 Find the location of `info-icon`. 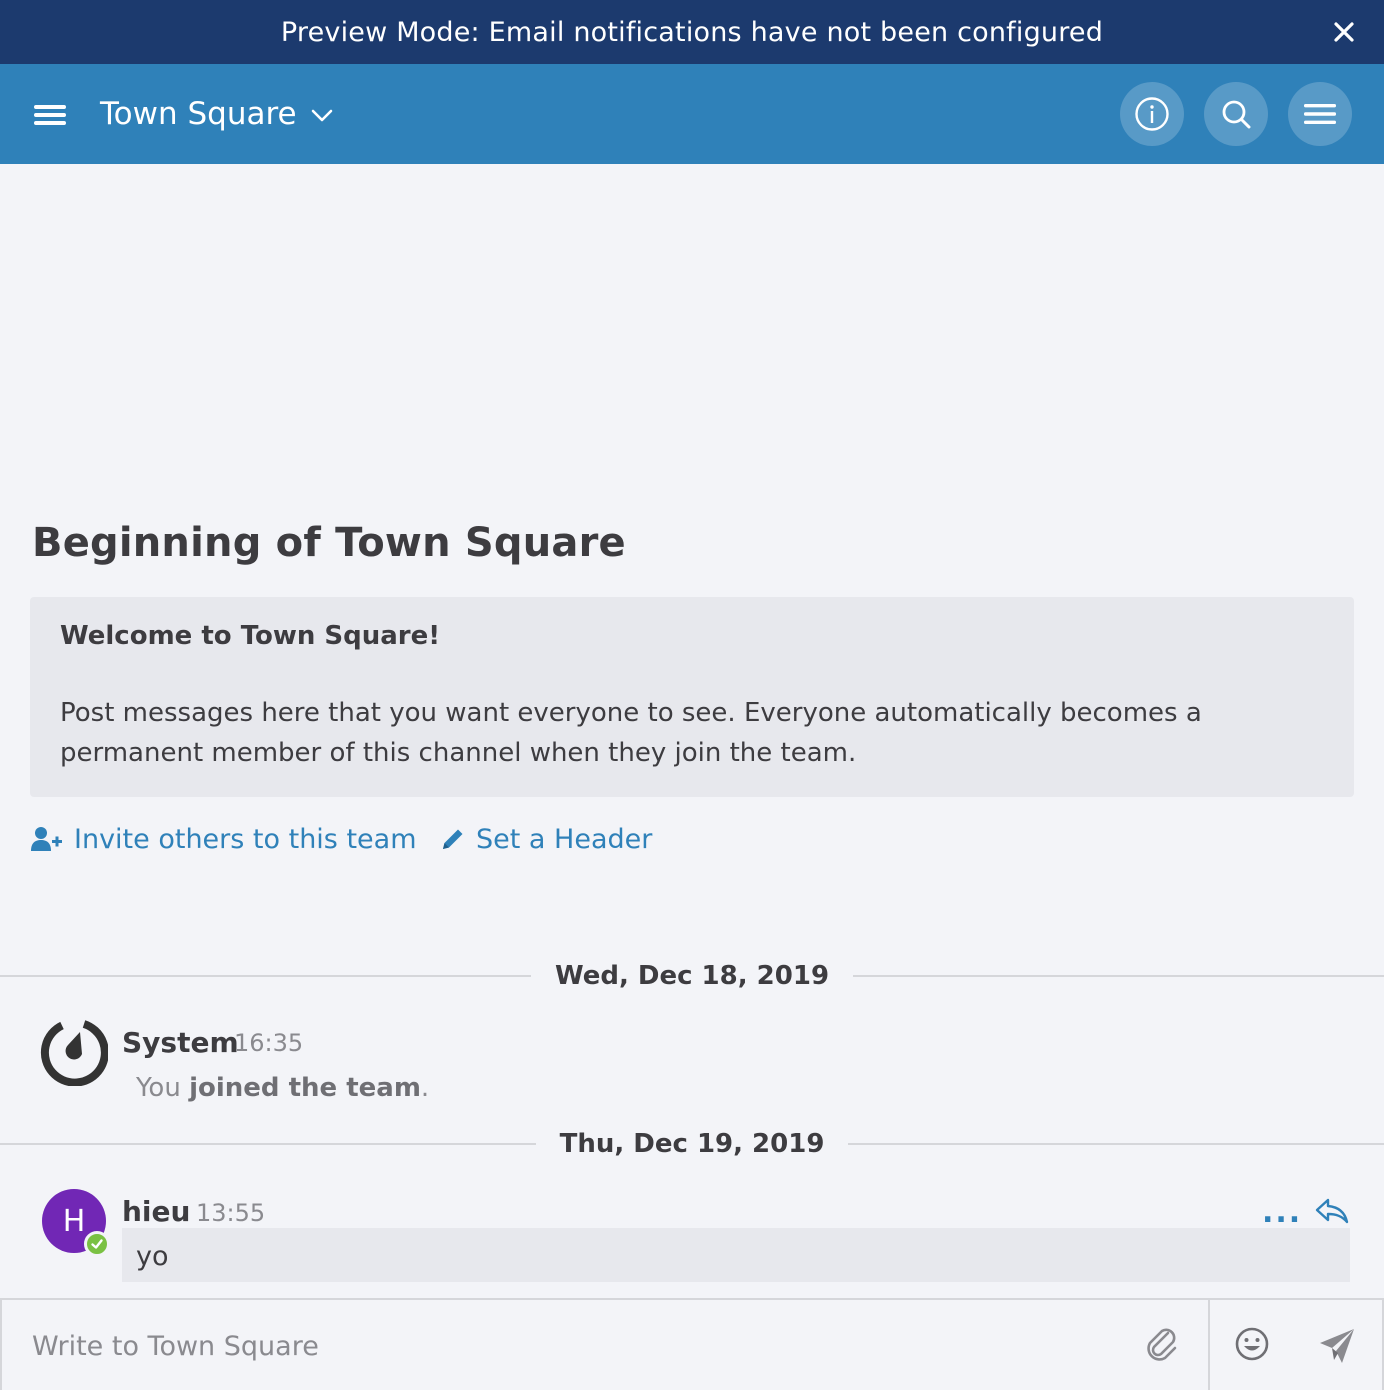

info-icon is located at coordinates (1152, 114).